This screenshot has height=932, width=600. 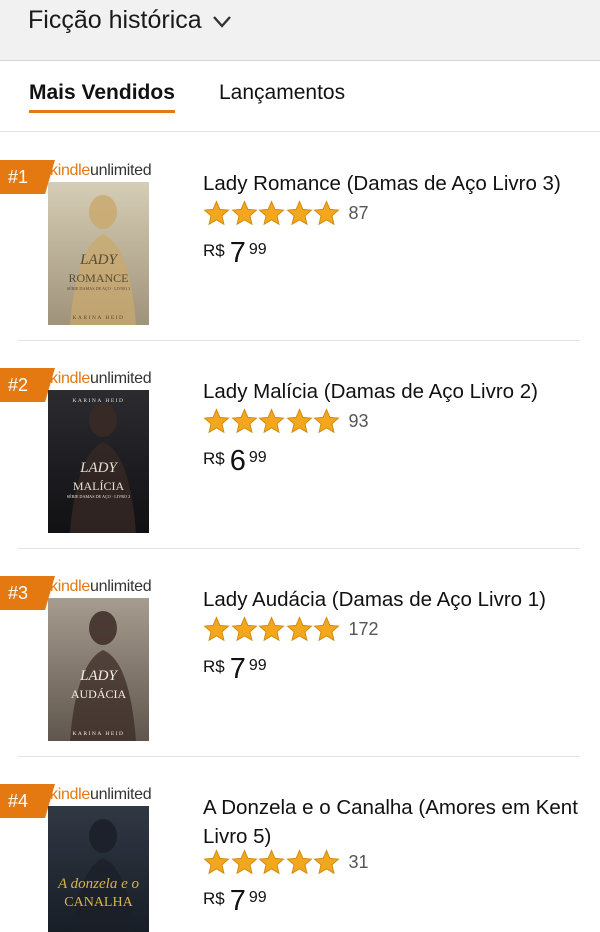 I want to click on rank-badge: #1, so click(x=27, y=177).